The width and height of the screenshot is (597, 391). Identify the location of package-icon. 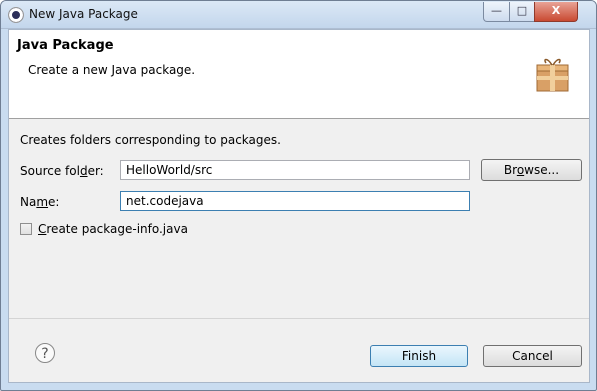
(552, 75).